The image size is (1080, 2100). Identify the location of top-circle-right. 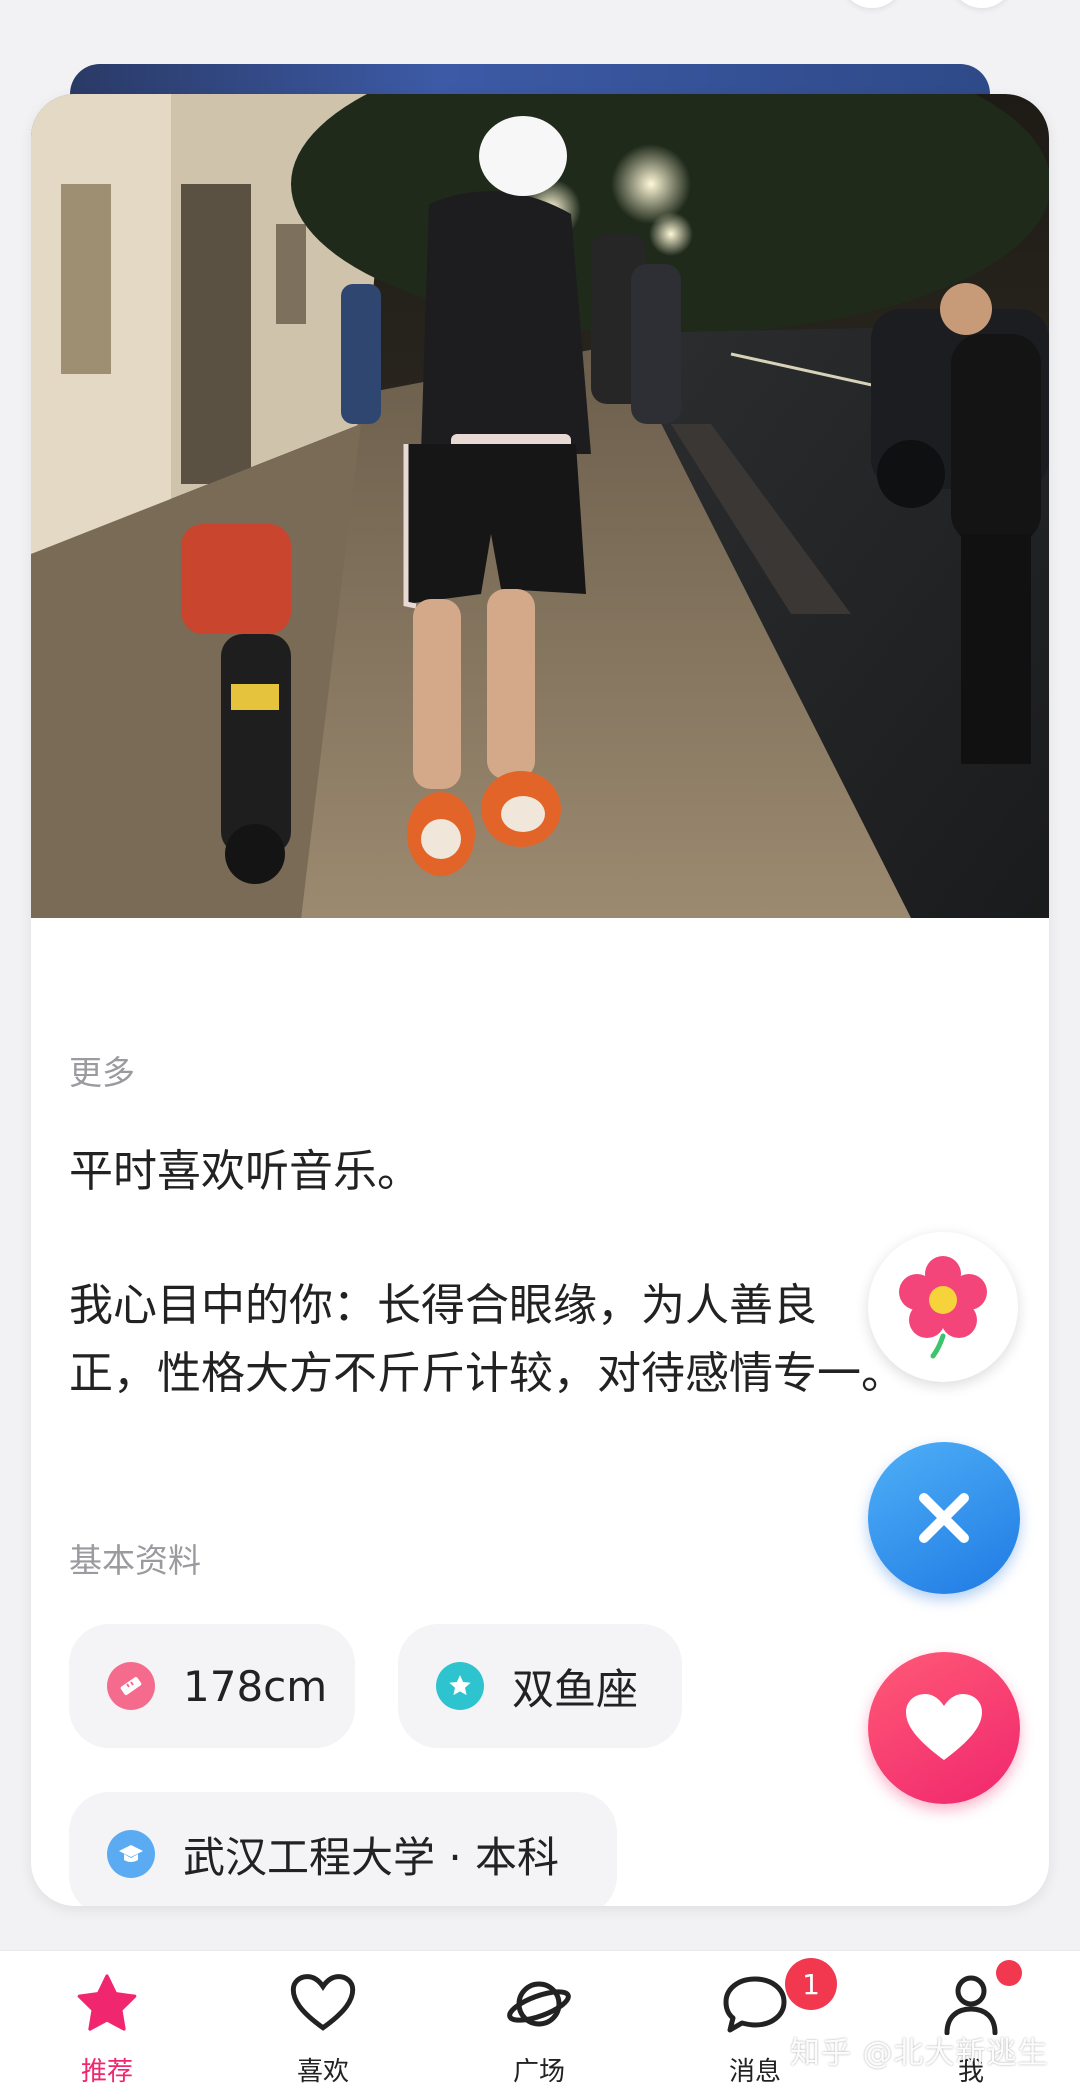
(982, 4).